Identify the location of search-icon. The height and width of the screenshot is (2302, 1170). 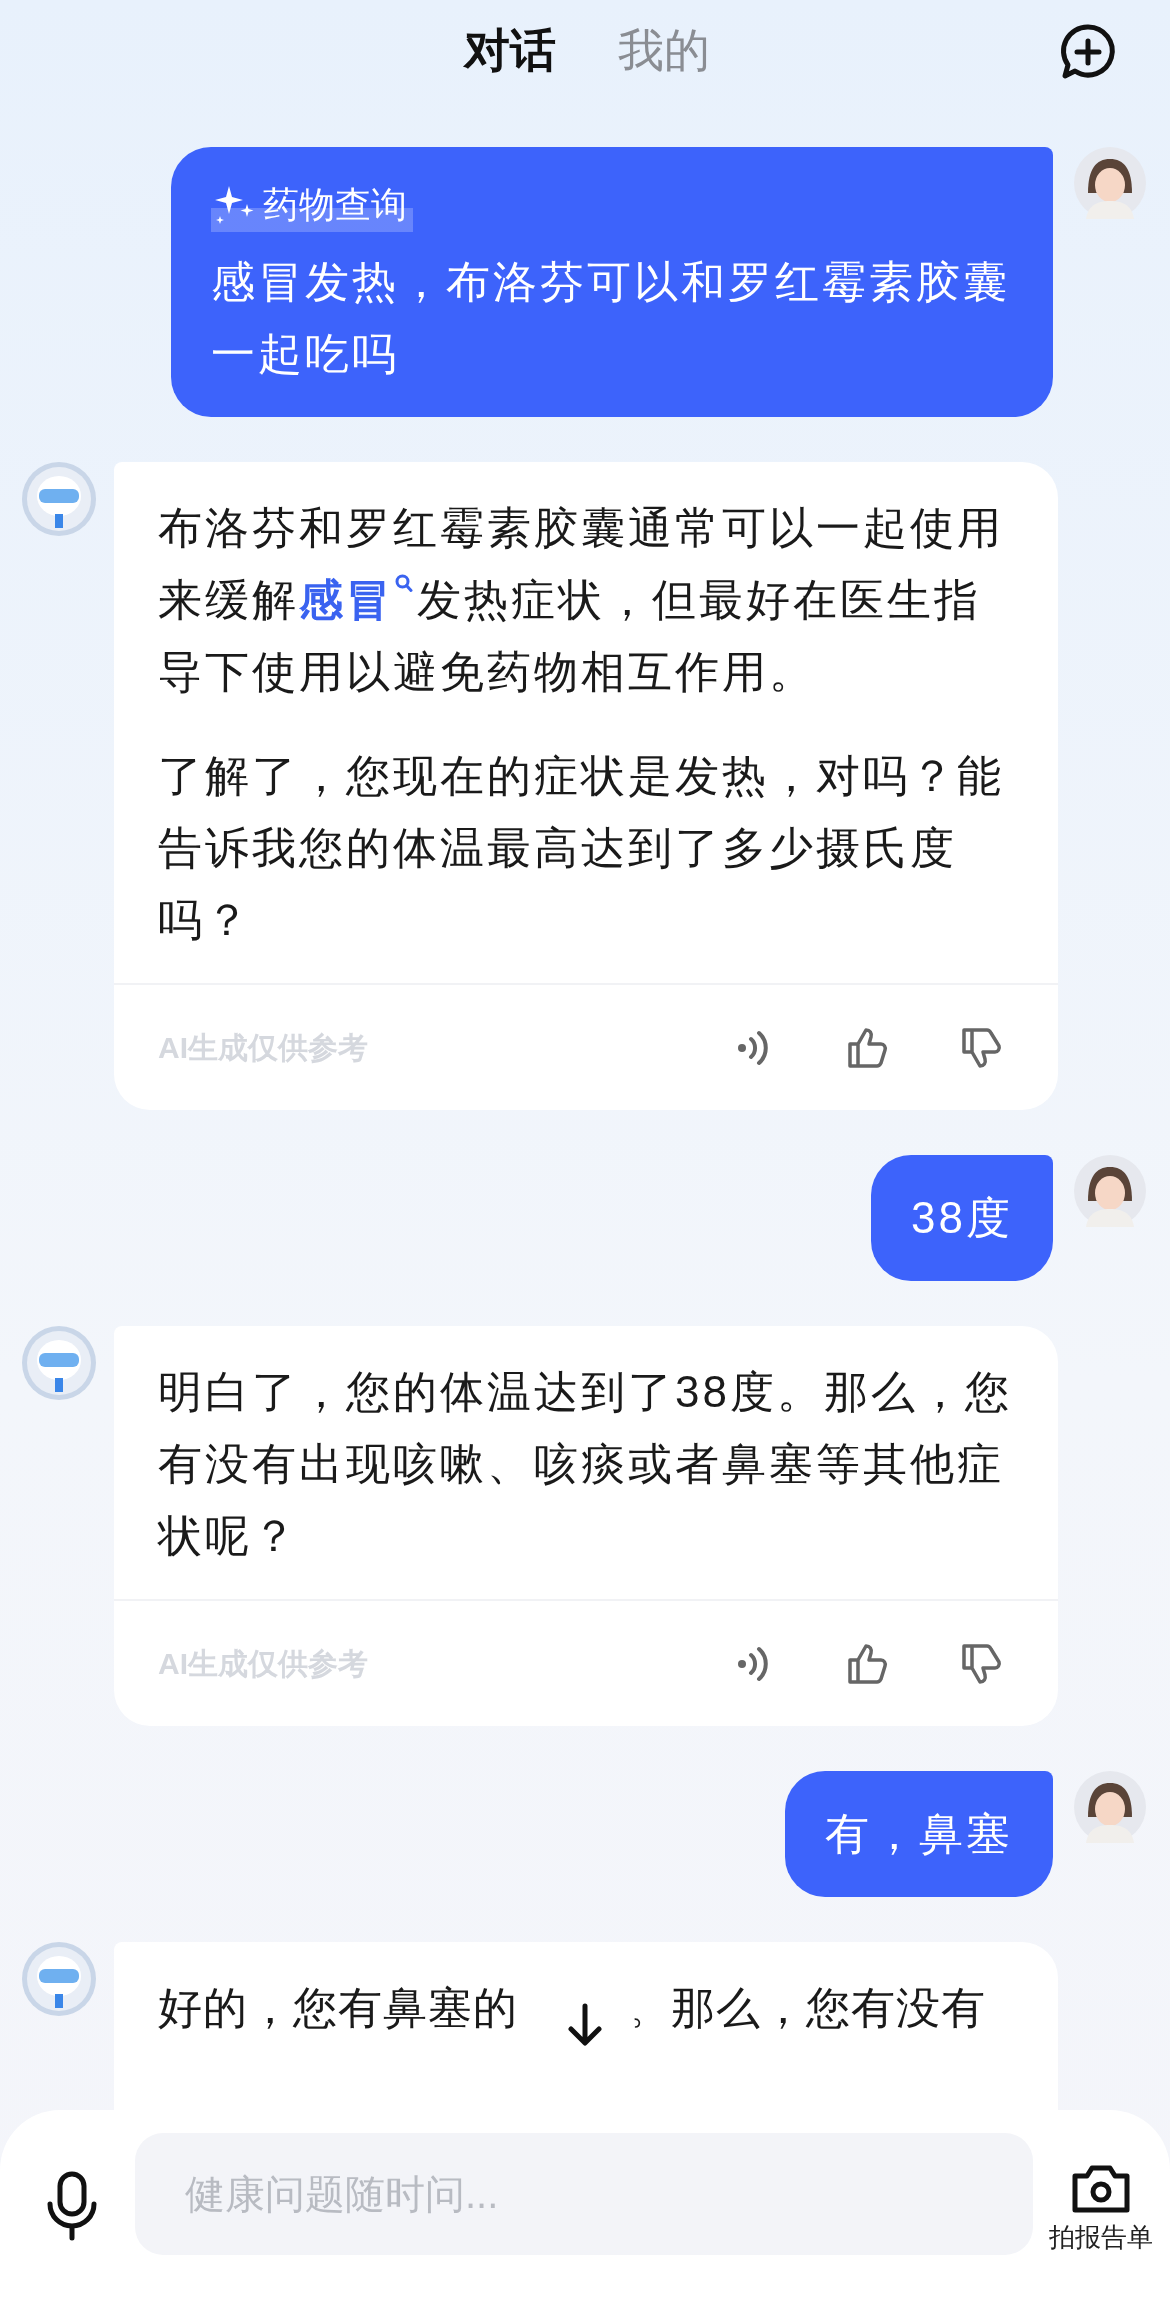
(404, 584).